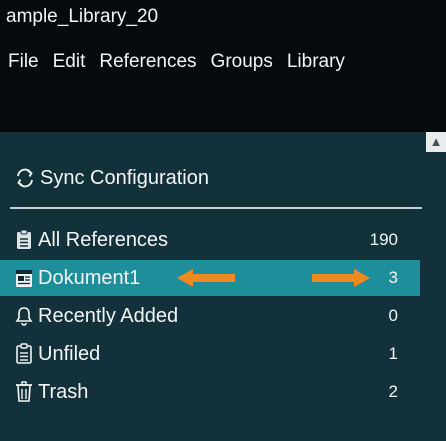 The height and width of the screenshot is (441, 446). Describe the element at coordinates (223, 110) in the screenshot. I see `toolbar-area` at that location.